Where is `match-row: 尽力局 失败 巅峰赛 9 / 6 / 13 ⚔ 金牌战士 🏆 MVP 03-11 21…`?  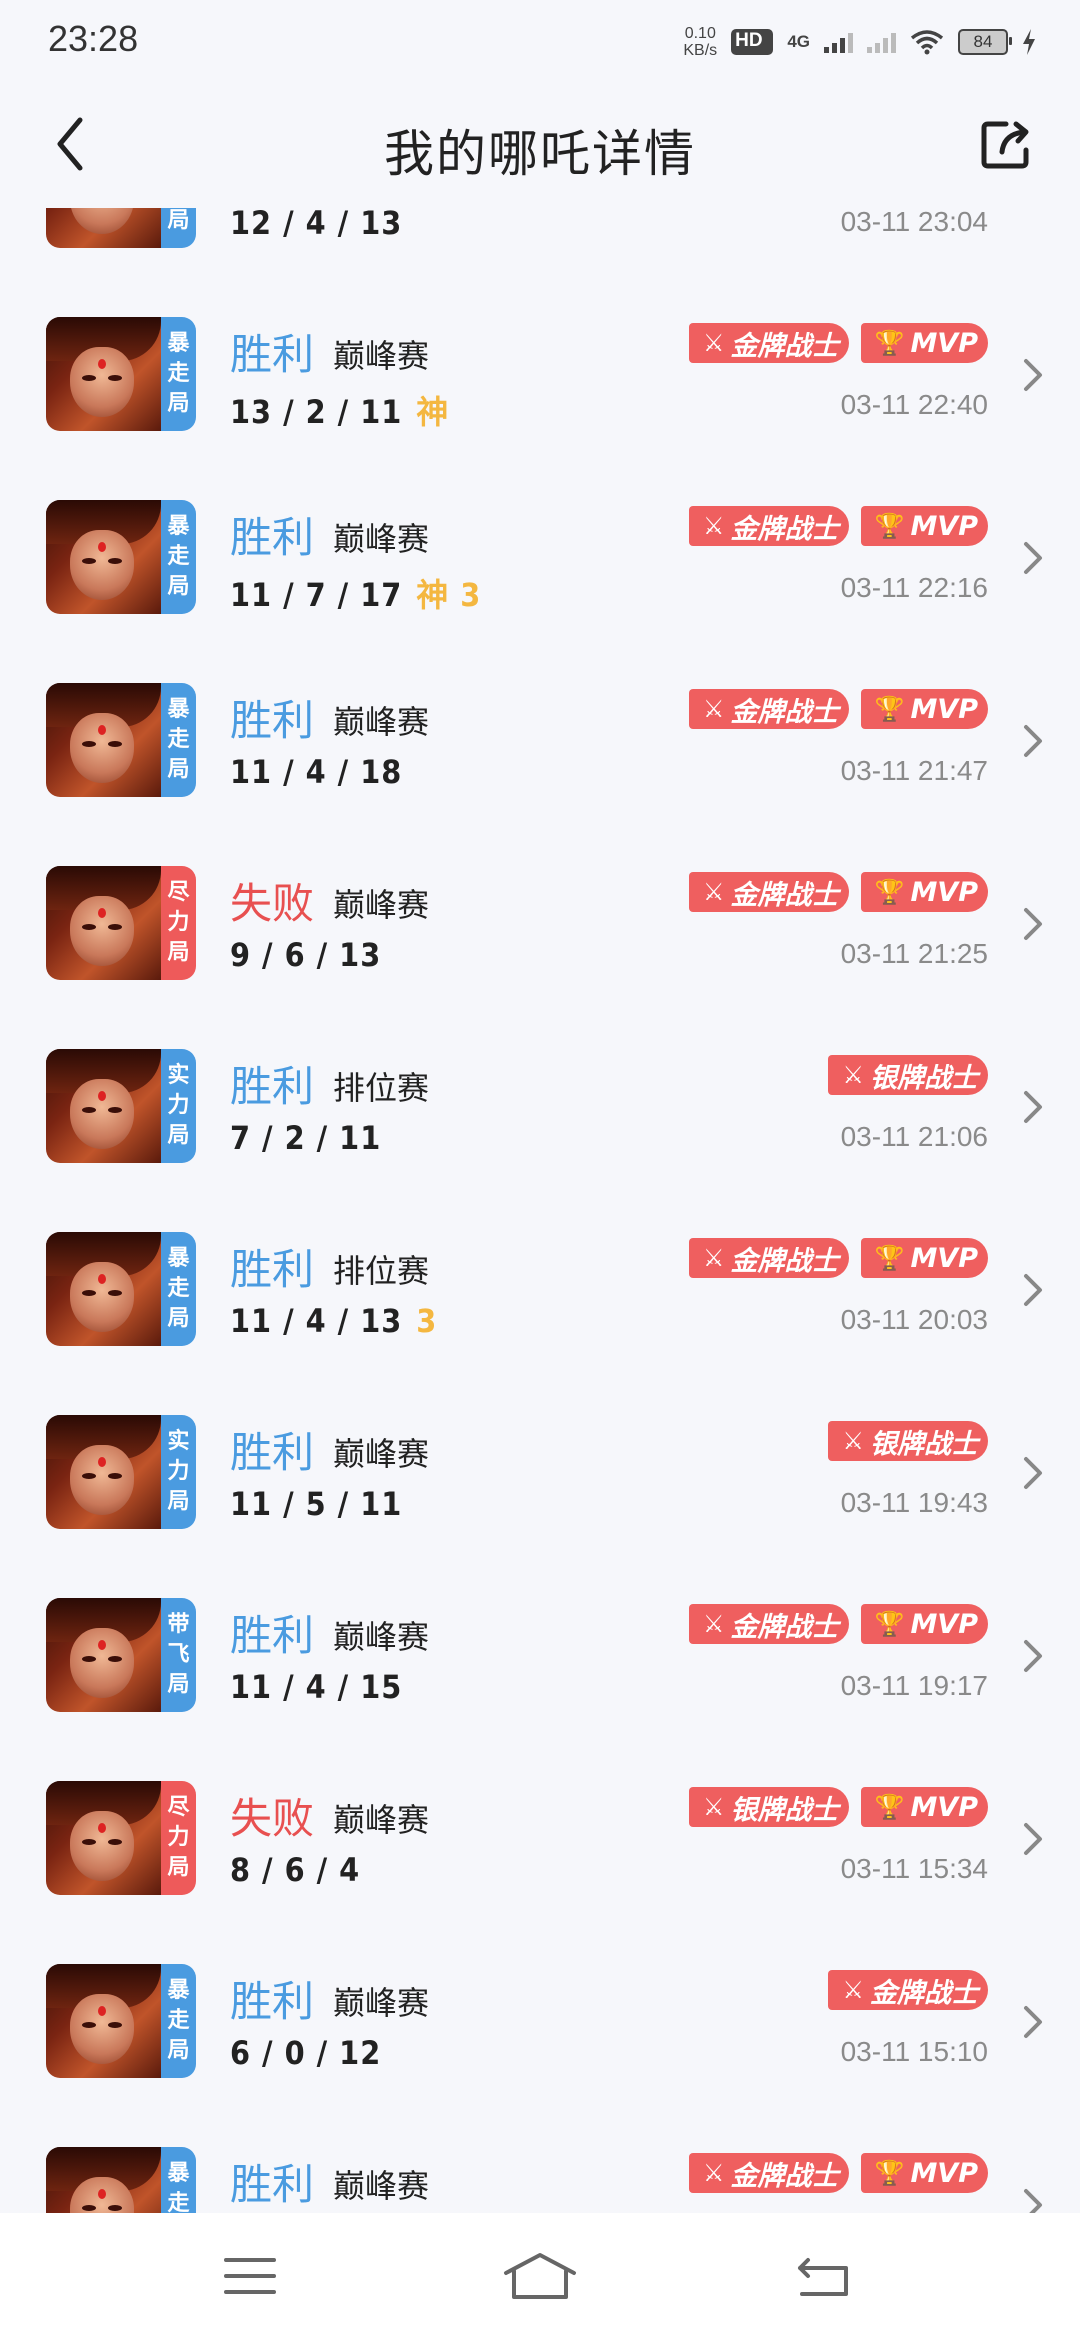
match-row: 尽力局 失败 巅峰赛 9 / 6 / 13 ⚔ 金牌战士 🏆 MVP 03-11 21… is located at coordinates (540, 903).